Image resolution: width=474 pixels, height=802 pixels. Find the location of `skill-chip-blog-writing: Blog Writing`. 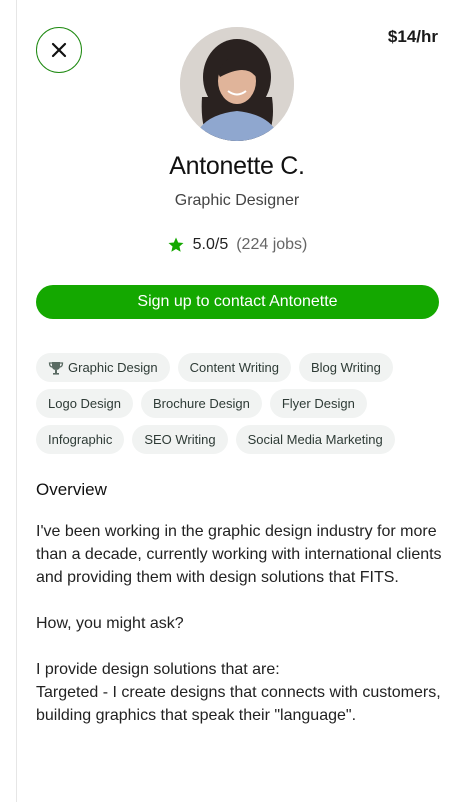

skill-chip-blog-writing: Blog Writing is located at coordinates (345, 367).